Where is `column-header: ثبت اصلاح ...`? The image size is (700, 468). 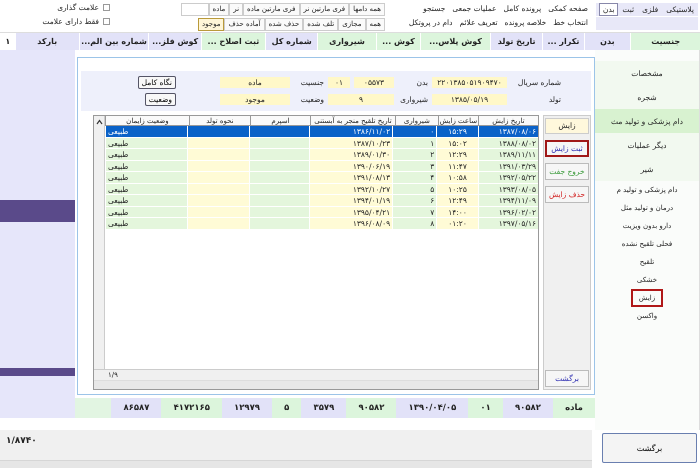 column-header: ثبت اصلاح ... is located at coordinates (232, 41).